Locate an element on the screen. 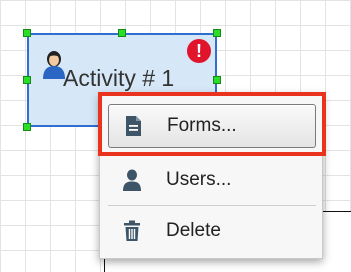 The height and width of the screenshot is (272, 351). resize-handle-middle-right is located at coordinates (217, 80).